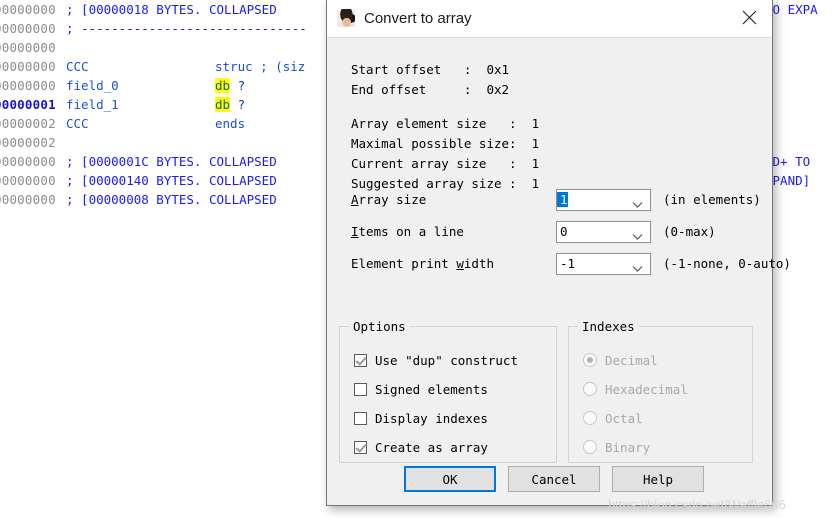 The height and width of the screenshot is (518, 835). I want to click on combobox-value: -1, so click(566, 263).